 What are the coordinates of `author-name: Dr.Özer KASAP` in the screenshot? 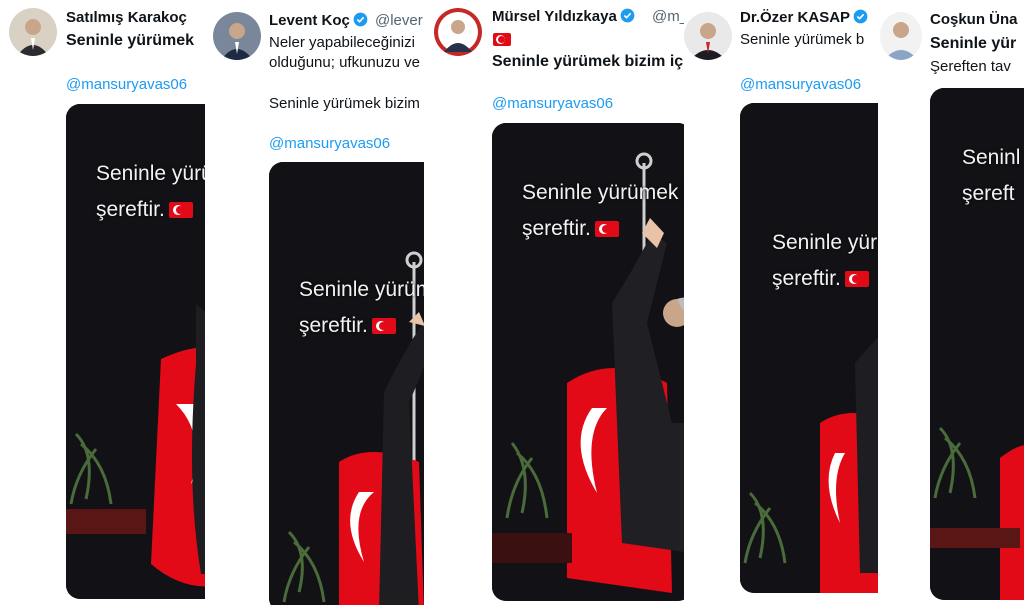 It's located at (804, 17).